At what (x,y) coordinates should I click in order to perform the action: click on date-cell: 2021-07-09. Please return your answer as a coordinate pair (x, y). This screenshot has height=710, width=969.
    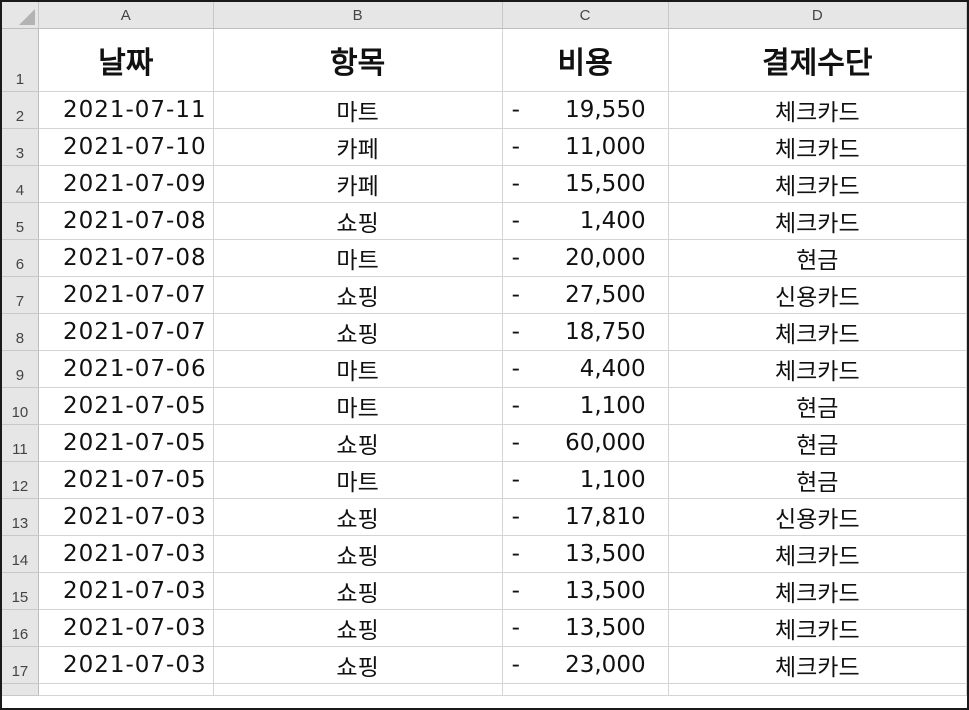
    Looking at the image, I should click on (126, 184).